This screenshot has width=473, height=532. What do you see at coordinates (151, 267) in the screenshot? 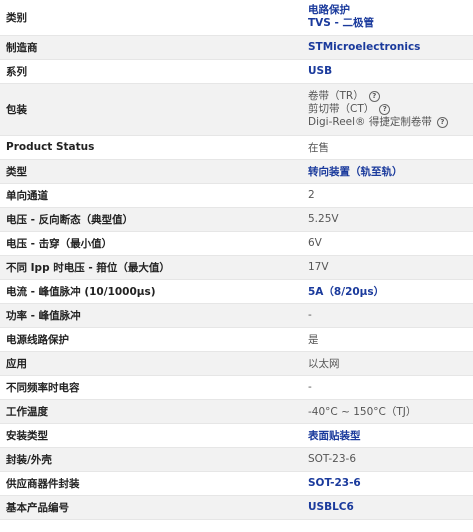
I see `attribute-name: 不同 Ipp 时电压 - 箝位（最大值）` at bounding box center [151, 267].